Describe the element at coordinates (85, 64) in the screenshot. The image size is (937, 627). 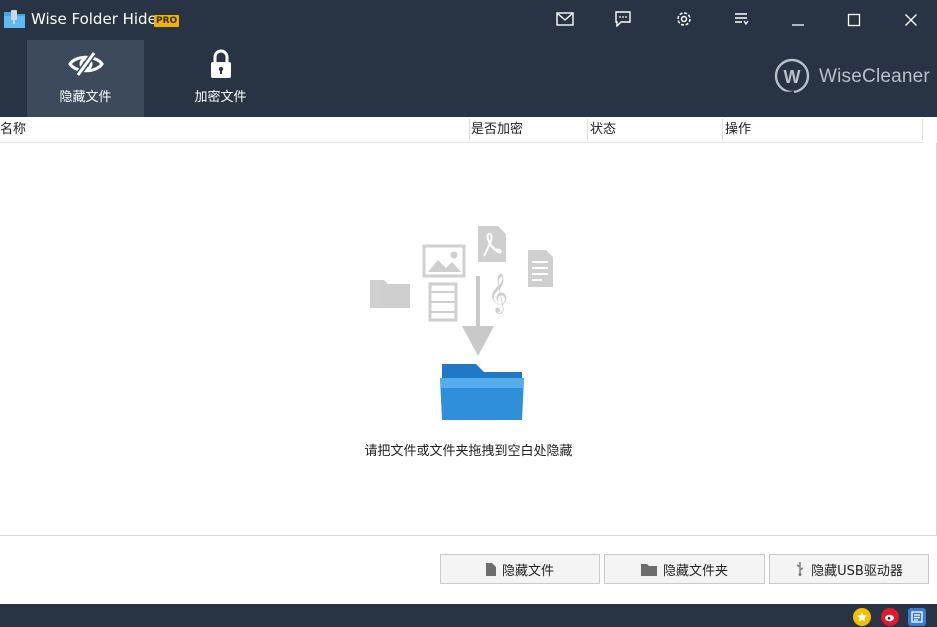
I see `eye-slash-icon` at that location.